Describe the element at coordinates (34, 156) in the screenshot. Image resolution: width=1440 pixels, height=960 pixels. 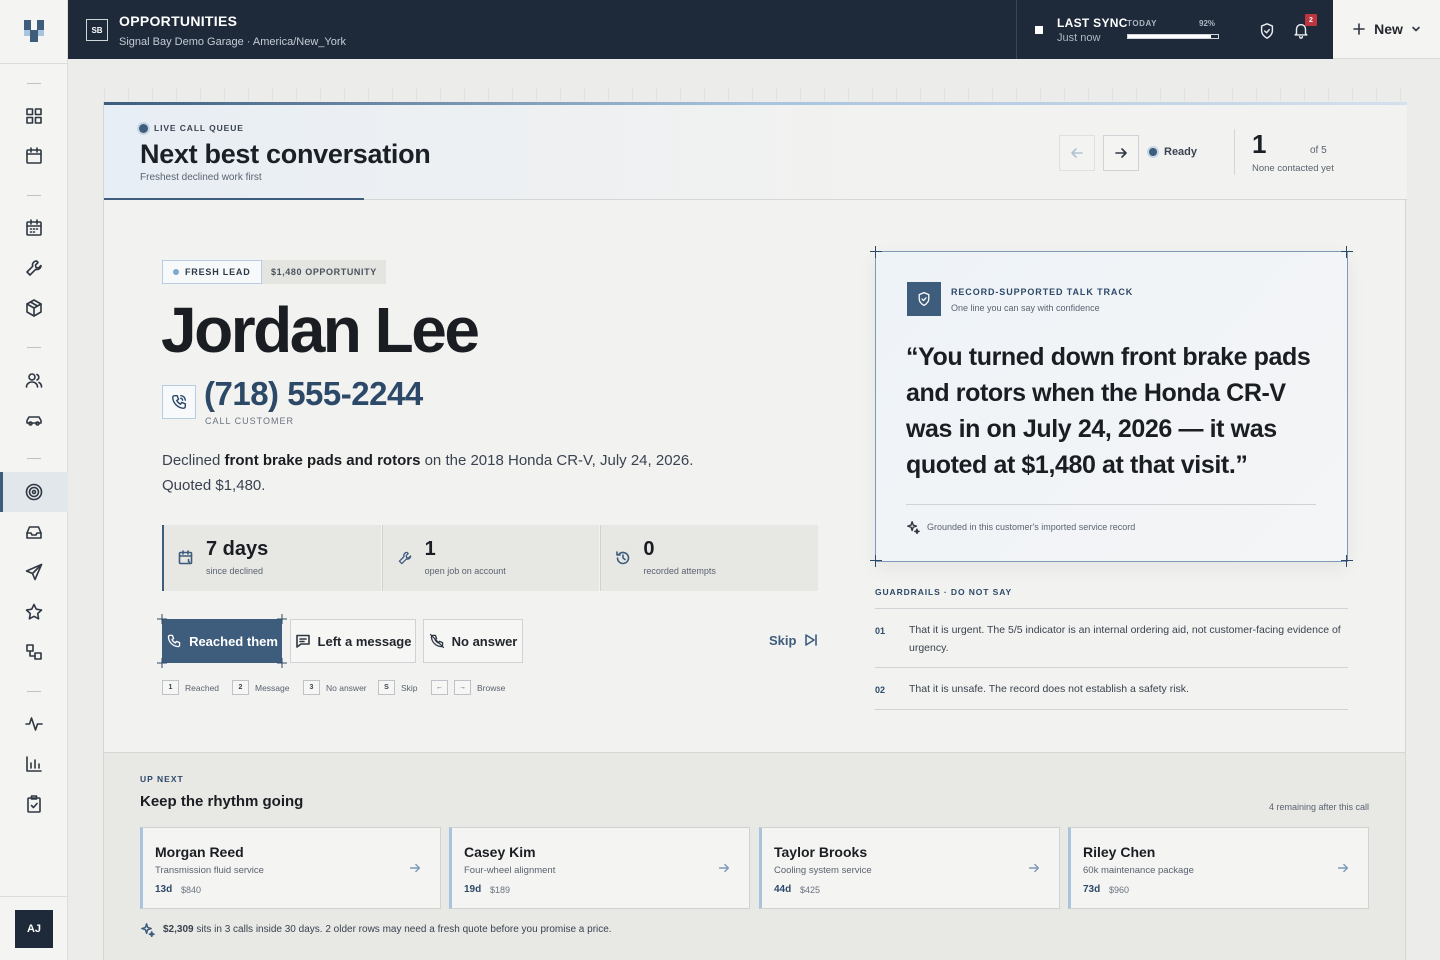
I see `sidebar-item-calendar` at that location.